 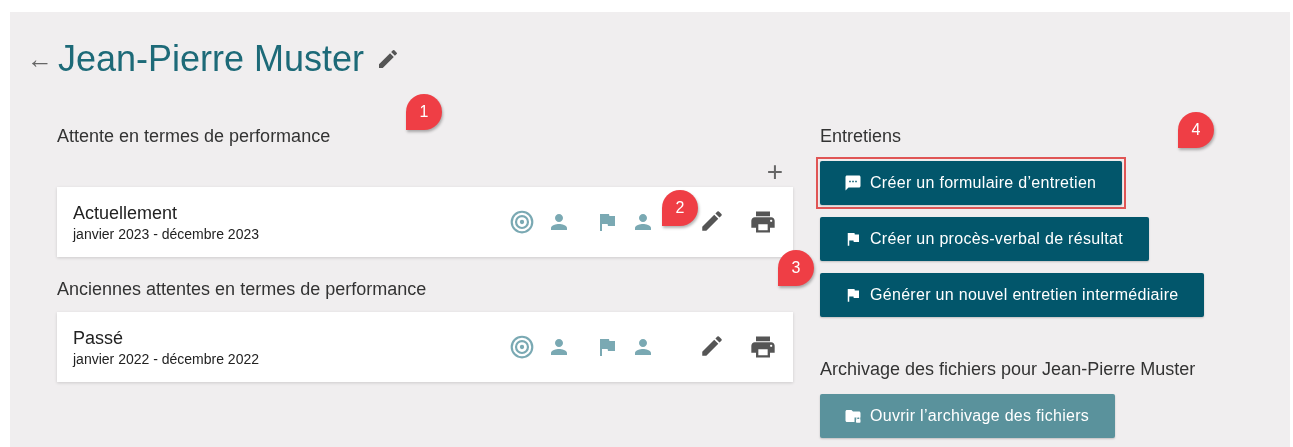 I want to click on period-text: janvier 2023 - décembre 2023, so click(x=166, y=233).